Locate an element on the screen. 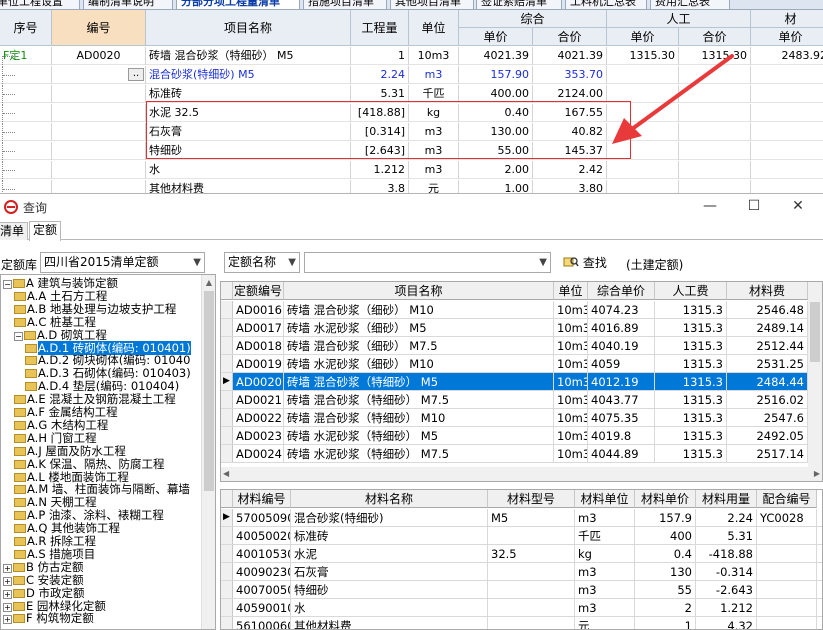  tree-item-label: A.D.4 垫层(编码: 010404) is located at coordinates (109, 386).